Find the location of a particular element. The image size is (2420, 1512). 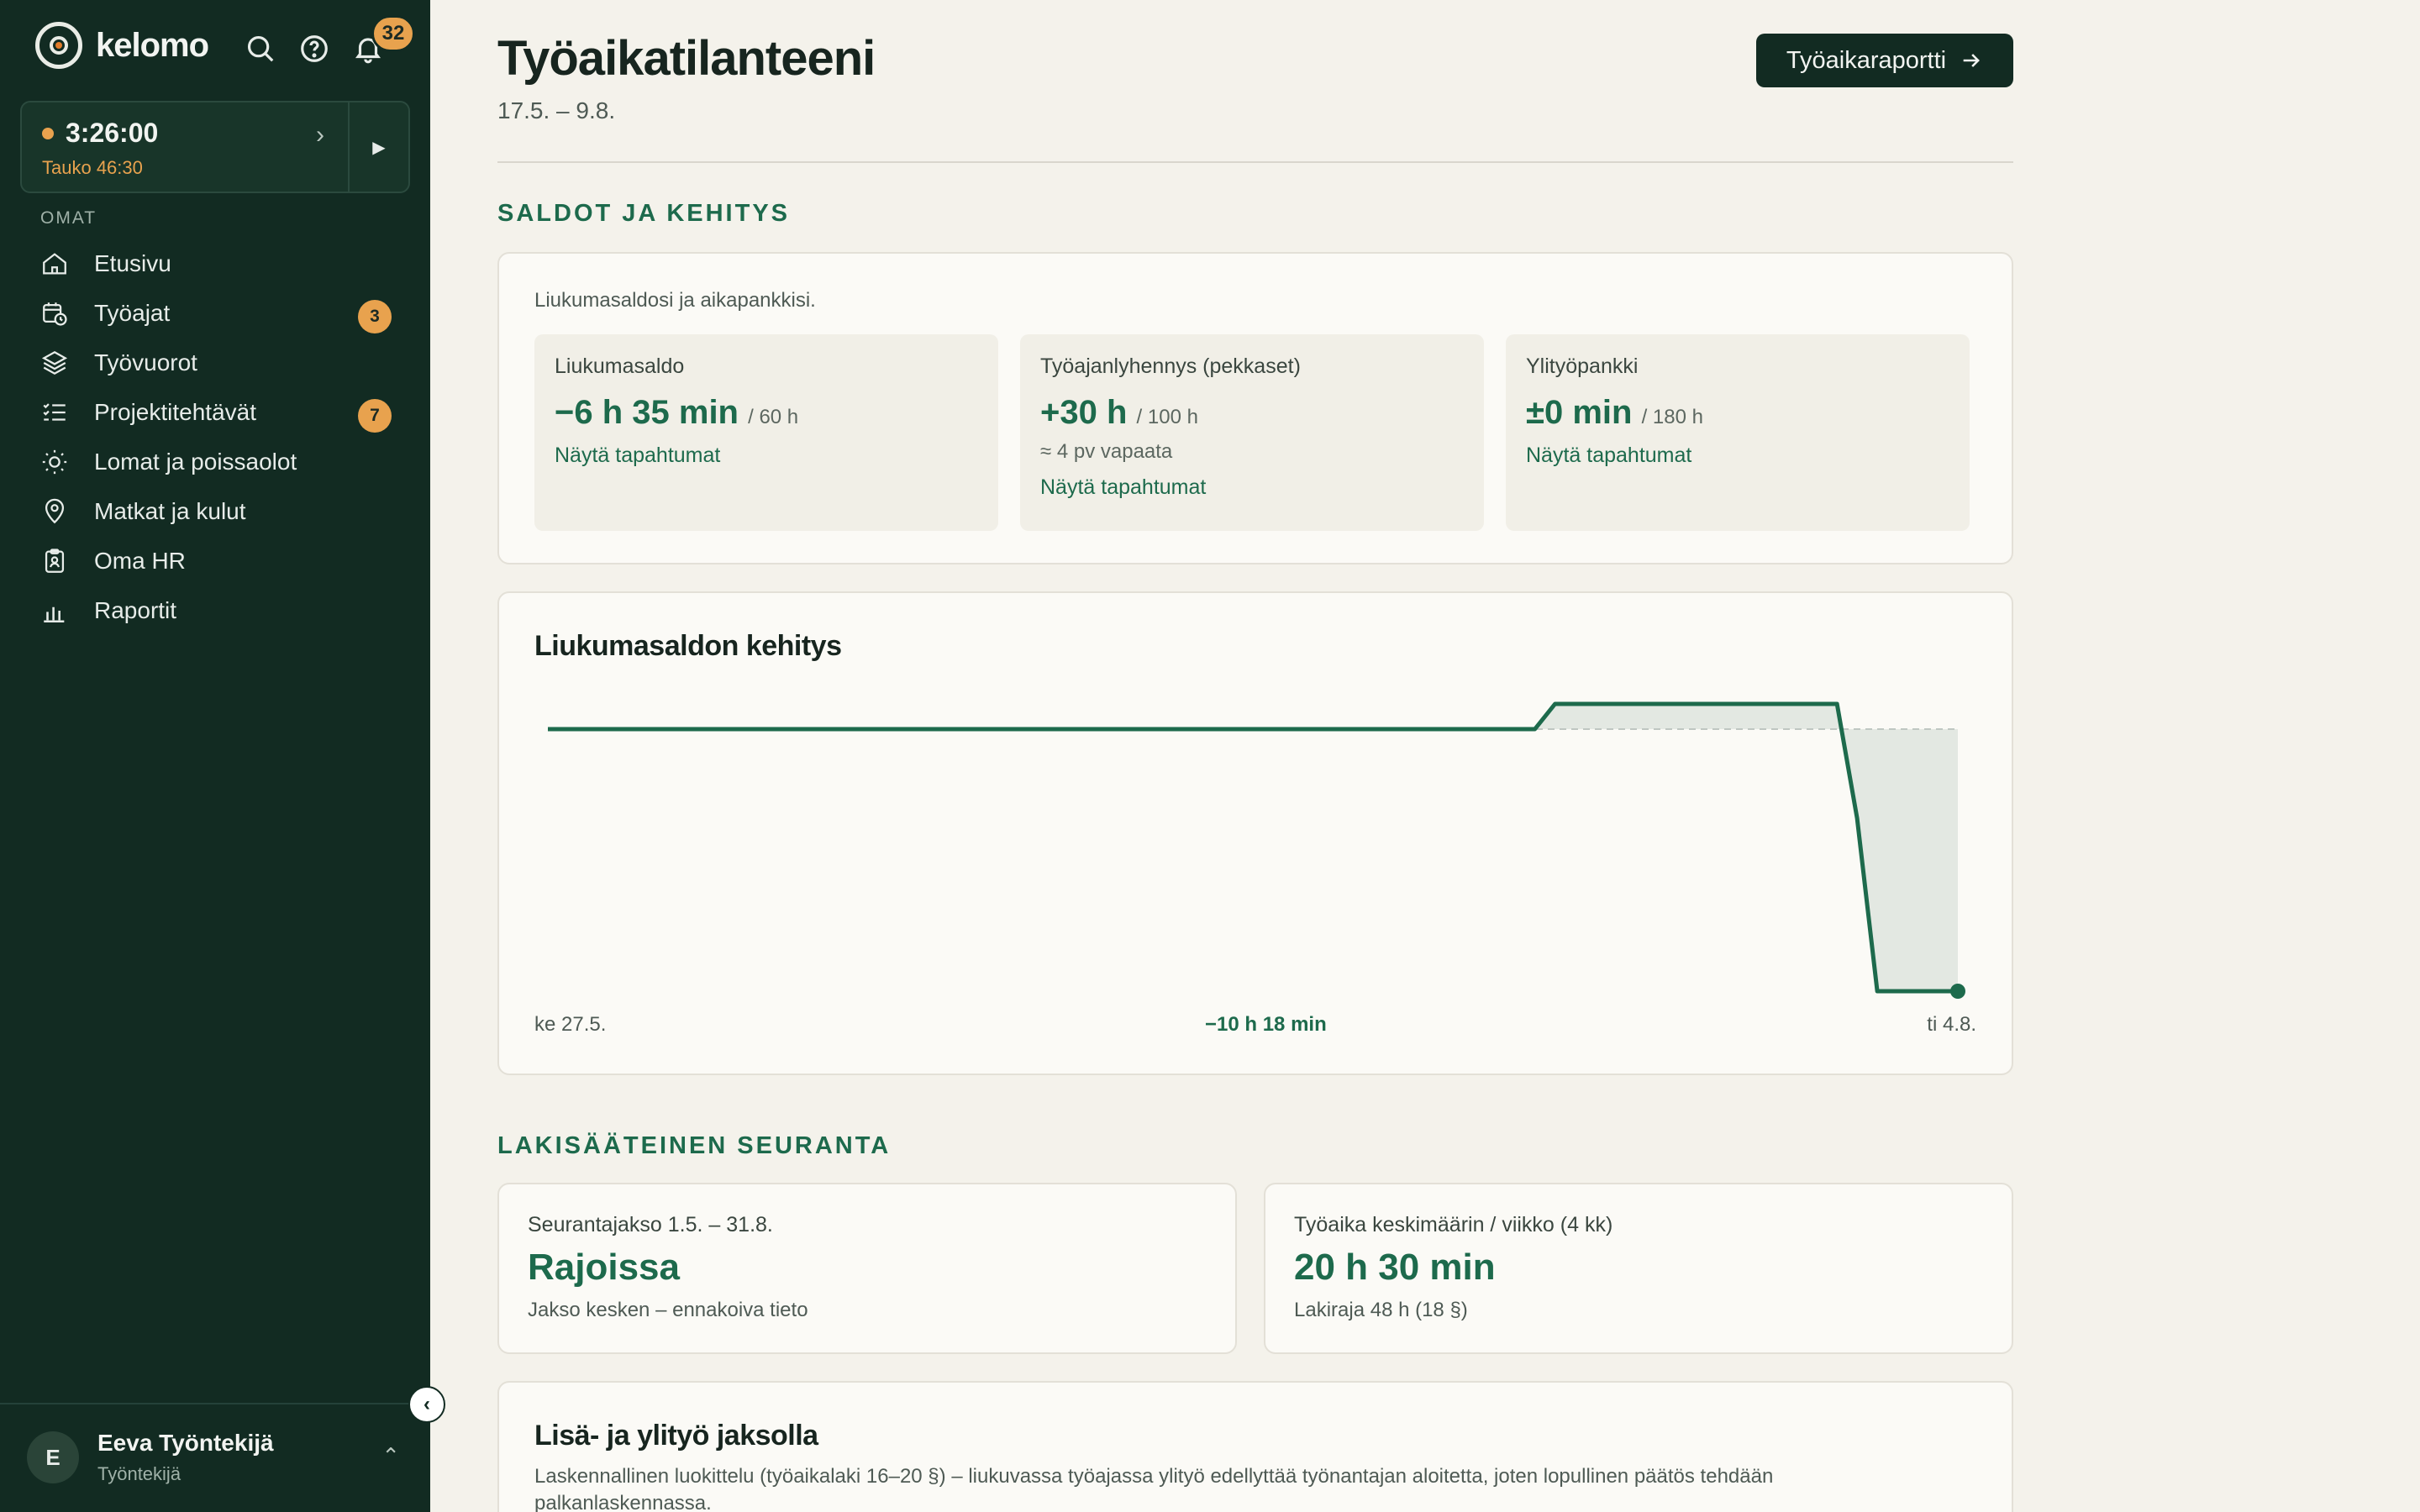

sidebar-item-oma-hr: Oma HR is located at coordinates (215, 560).